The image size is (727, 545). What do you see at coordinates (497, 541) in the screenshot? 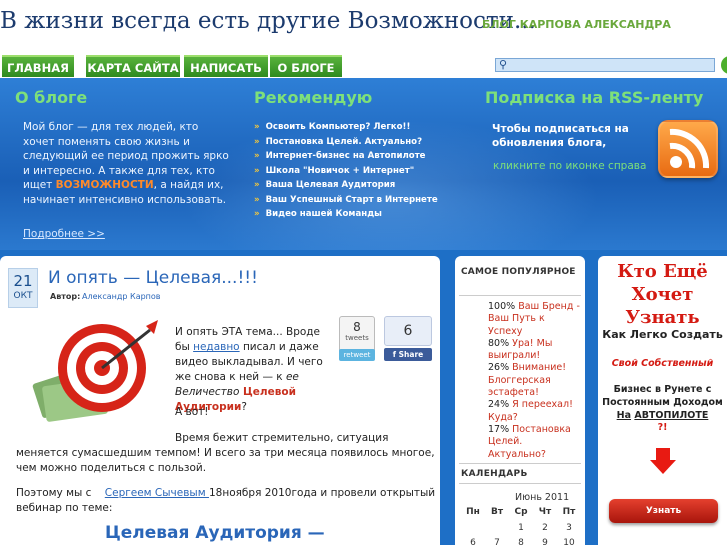
I see `calendar-day: 7` at bounding box center [497, 541].